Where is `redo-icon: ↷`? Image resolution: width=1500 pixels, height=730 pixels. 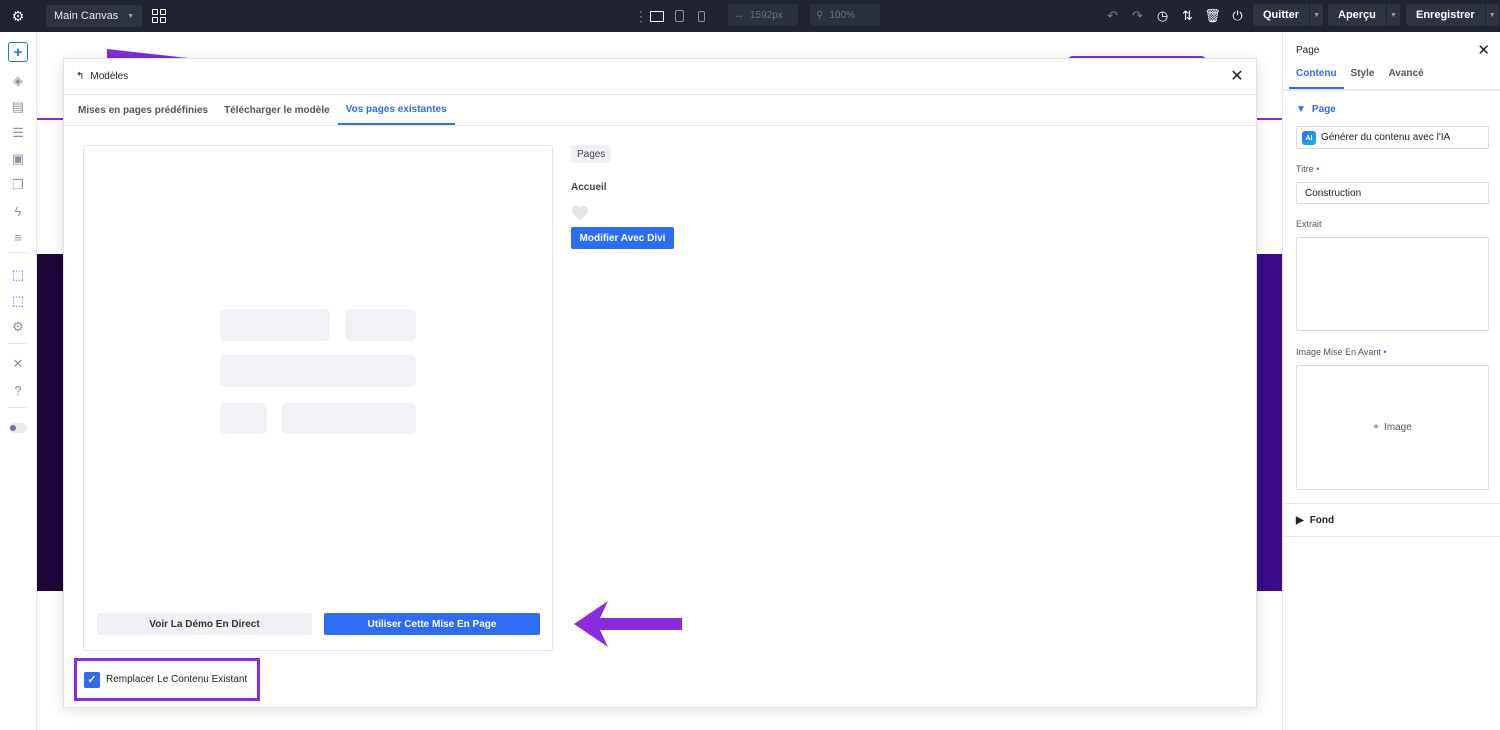
redo-icon: ↷ is located at coordinates (1137, 16).